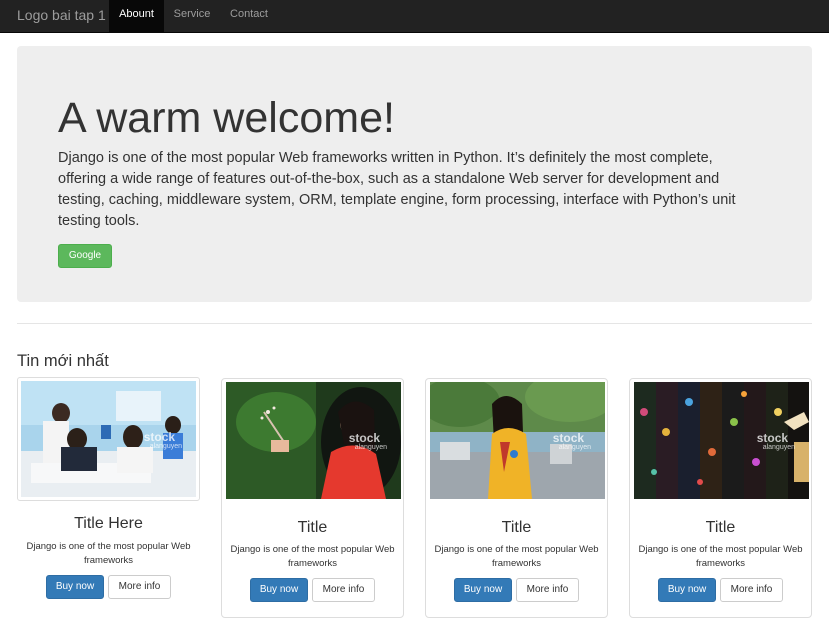  Describe the element at coordinates (85, 256) in the screenshot. I see `google-button: Google` at that location.